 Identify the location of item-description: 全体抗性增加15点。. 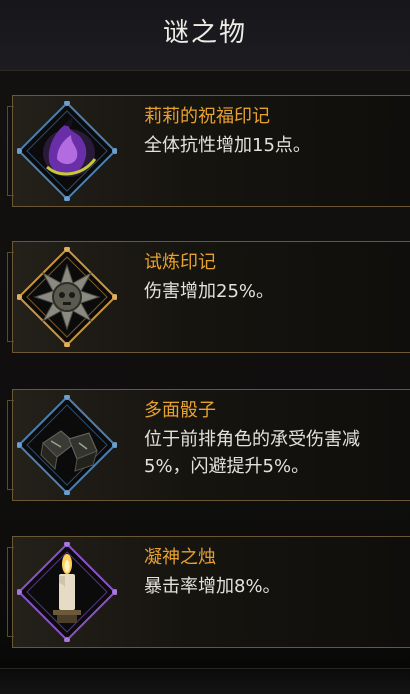
(277, 145).